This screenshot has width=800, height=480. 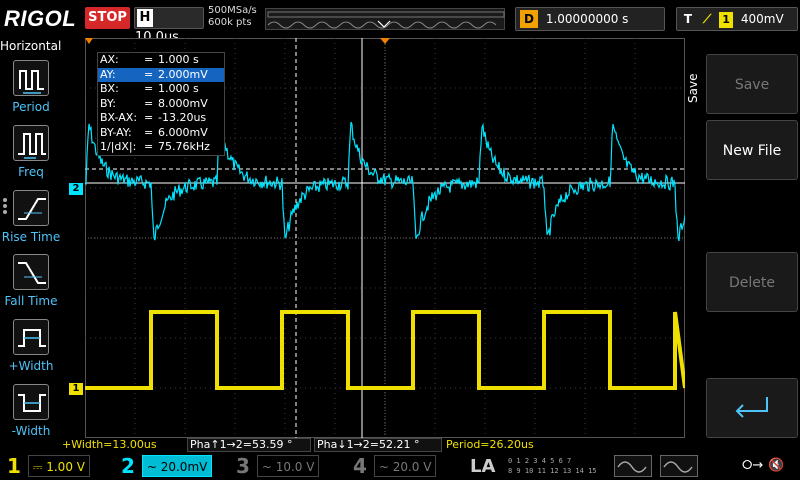 I want to click on measure-negative-width: -Width, so click(x=30, y=413).